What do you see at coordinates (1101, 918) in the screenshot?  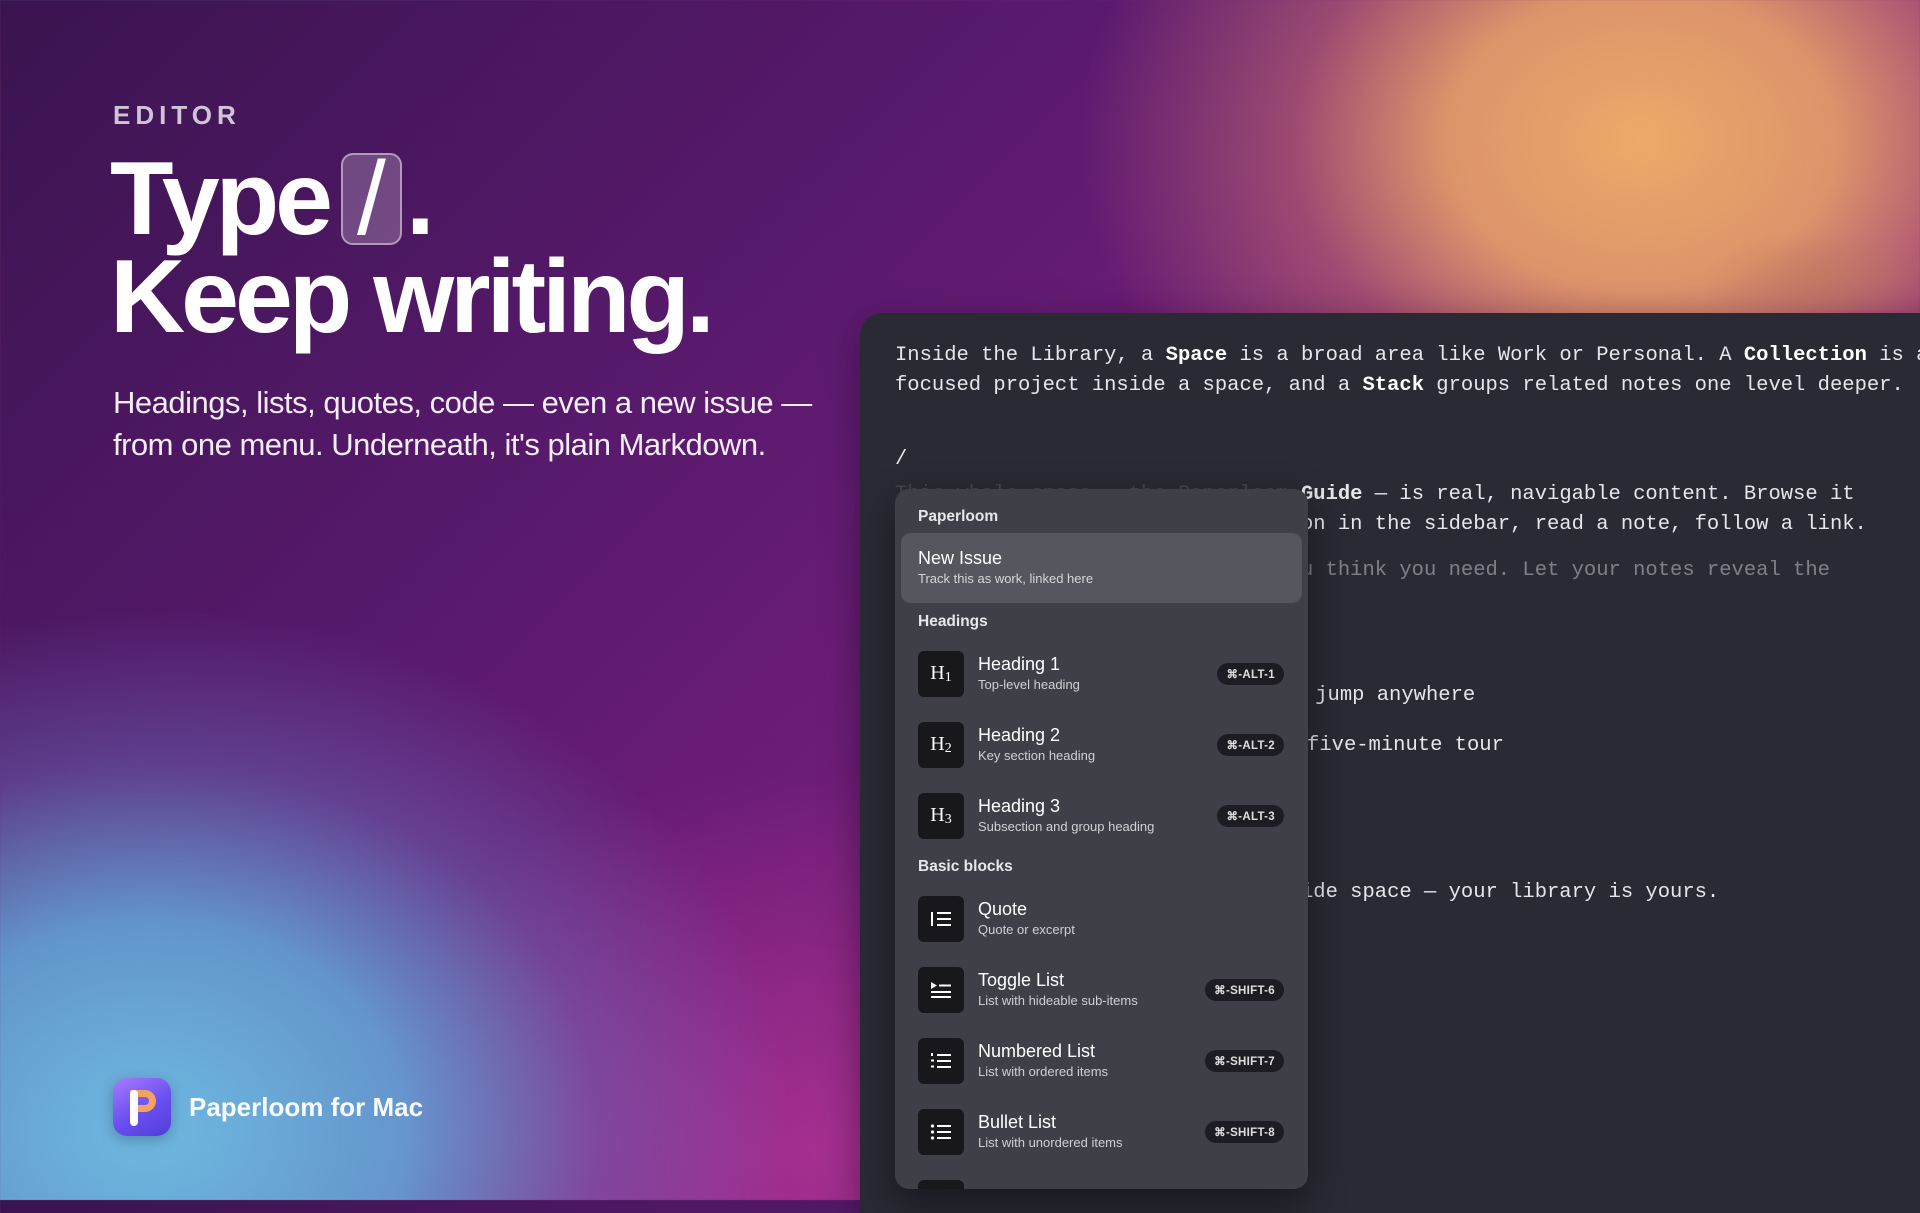 I see `menu-item-quote: Quote Quote or excerpt` at bounding box center [1101, 918].